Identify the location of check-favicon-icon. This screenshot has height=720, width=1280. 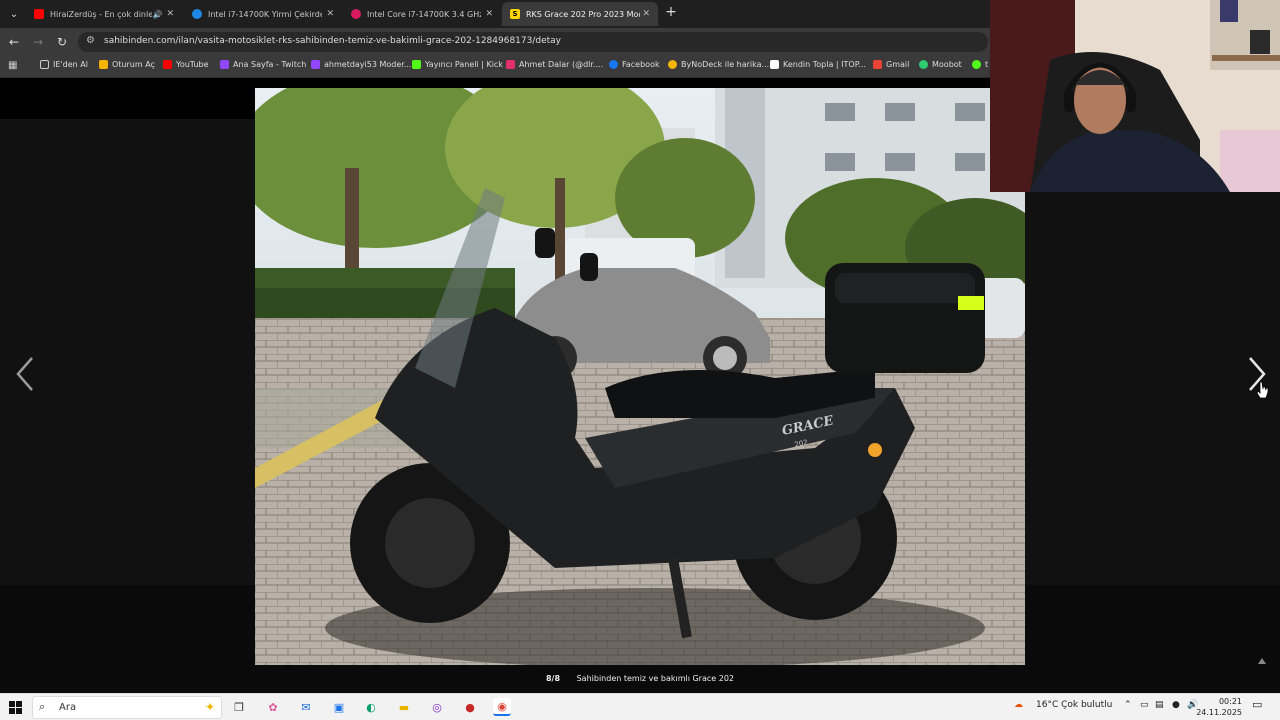
(197, 14).